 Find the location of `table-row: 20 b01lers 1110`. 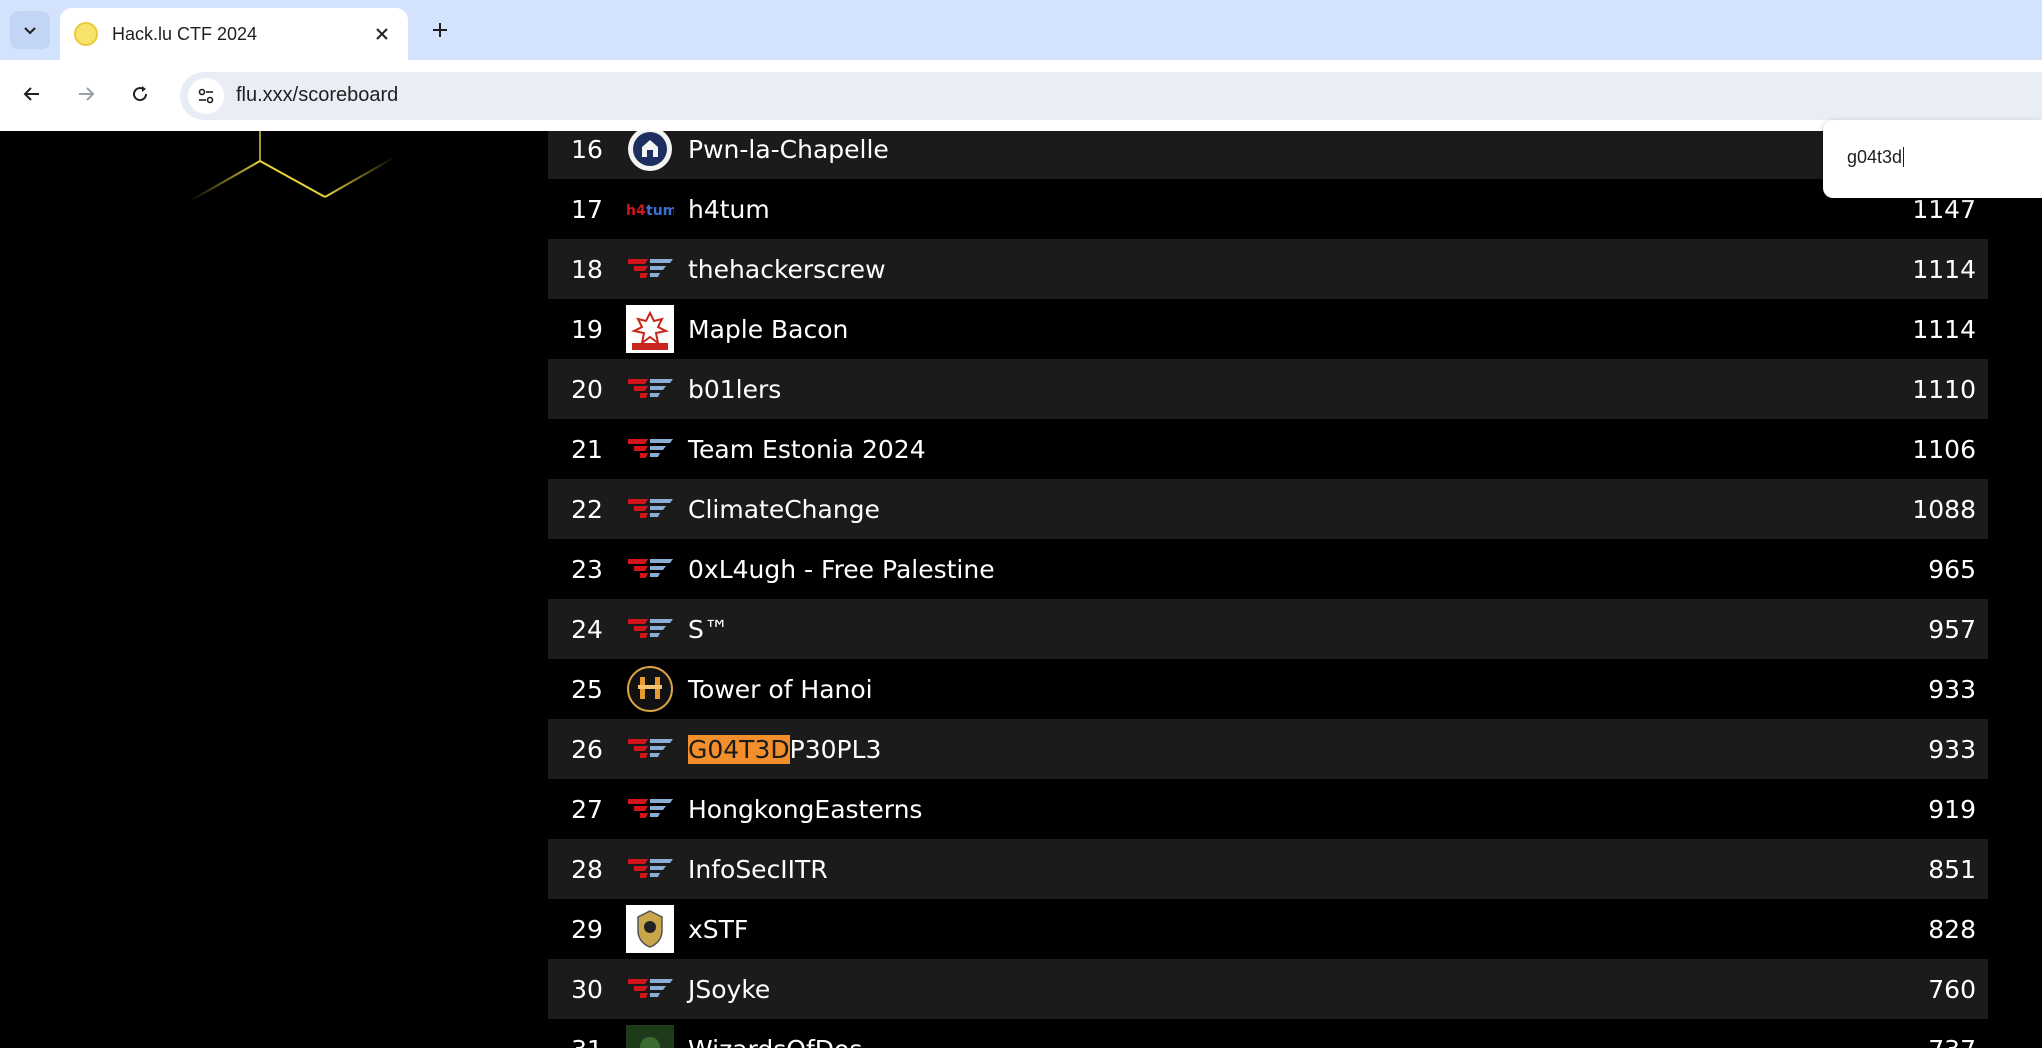

table-row: 20 b01lers 1110 is located at coordinates (1268, 389).